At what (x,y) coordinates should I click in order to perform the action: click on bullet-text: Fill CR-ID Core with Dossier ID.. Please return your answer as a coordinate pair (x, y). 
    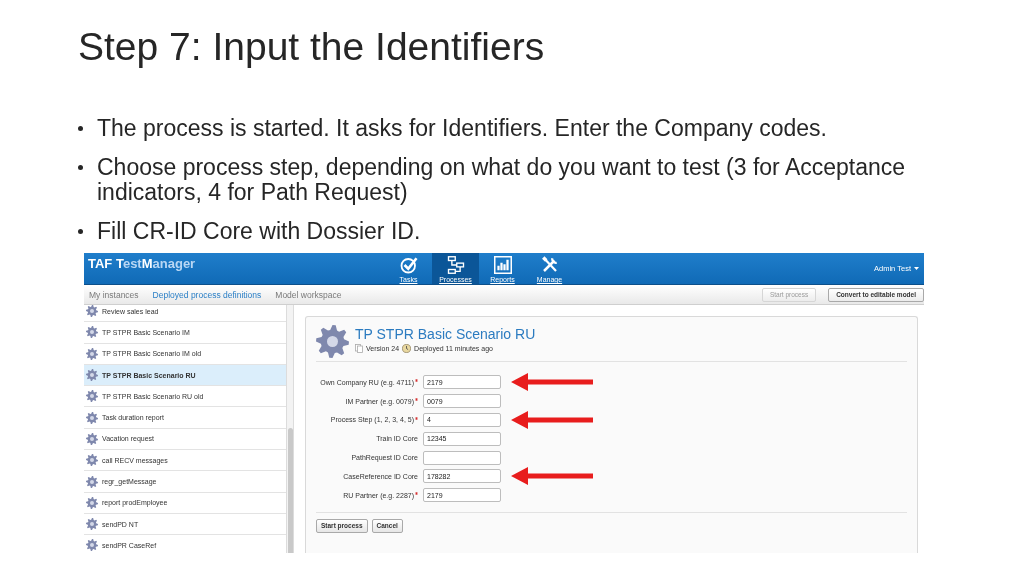
    Looking at the image, I should click on (259, 231).